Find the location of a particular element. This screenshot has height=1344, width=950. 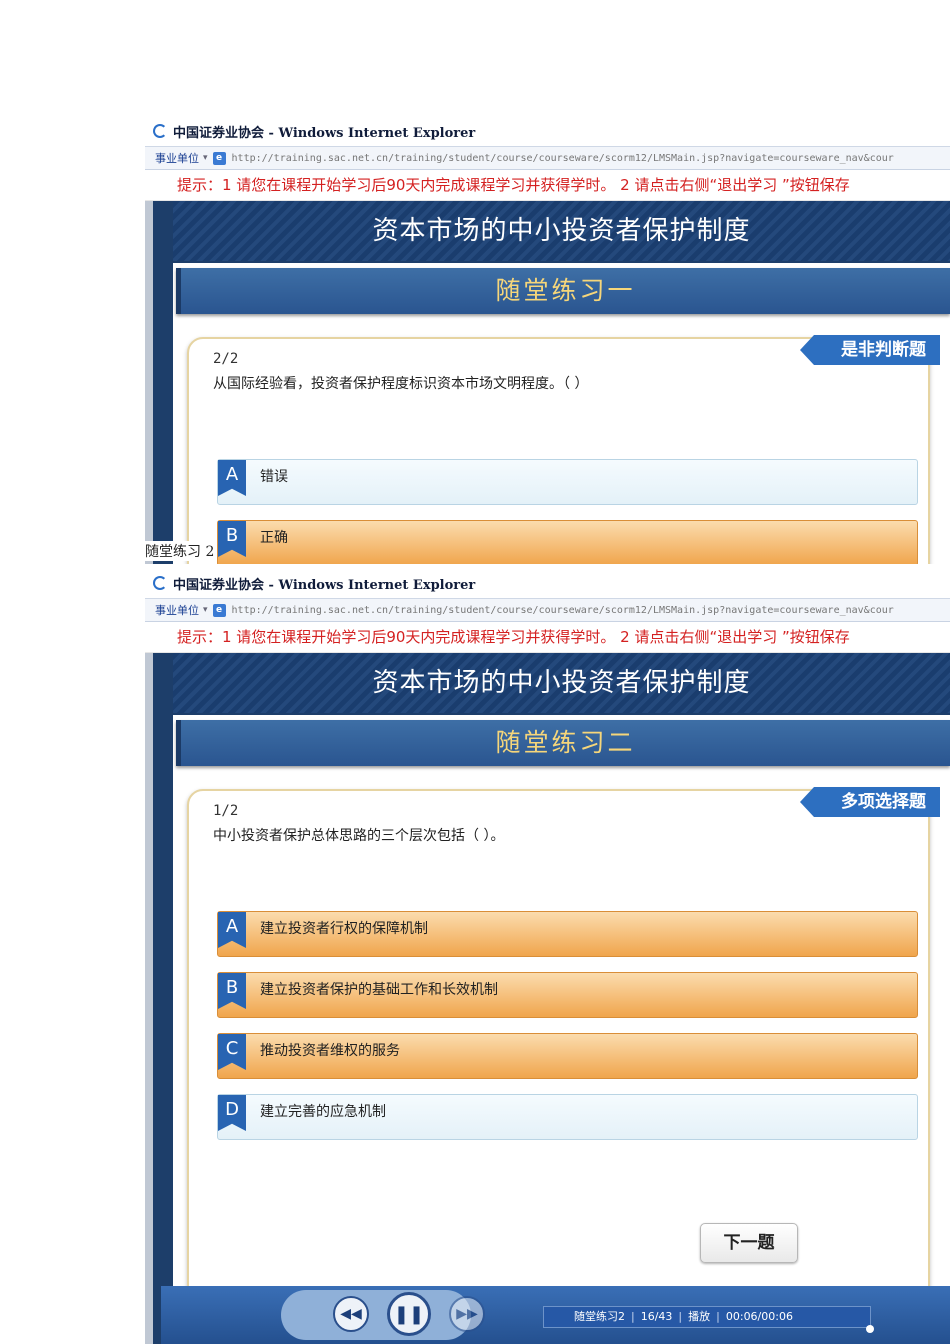

option-letter: D is located at coordinates (232, 1113).